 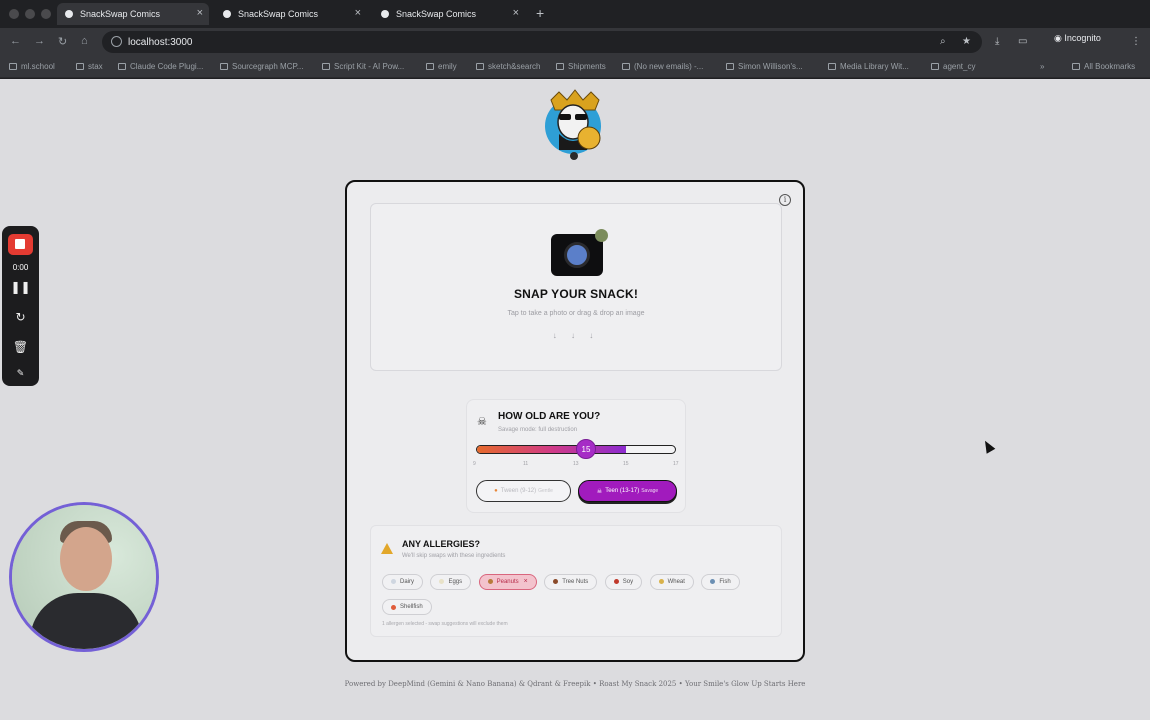 I want to click on bookmark-label: emily, so click(x=447, y=66).